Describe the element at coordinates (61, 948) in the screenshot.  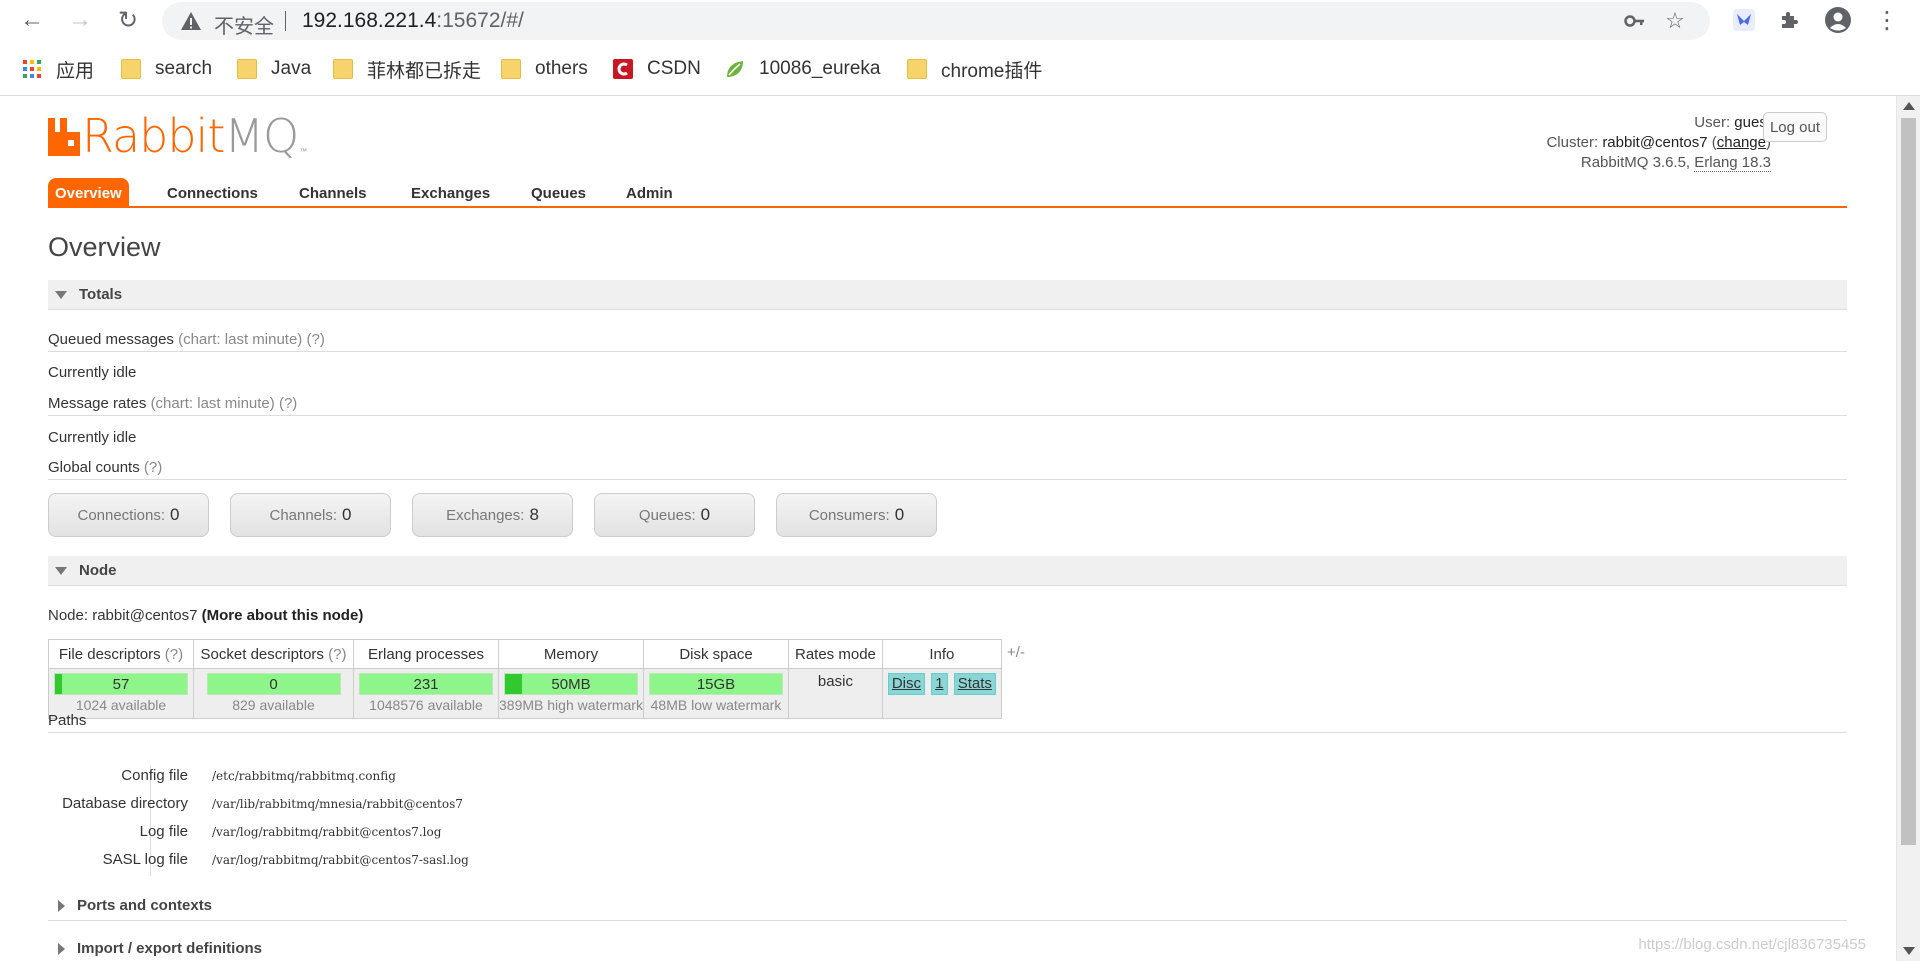
I see `collapsed-triangle-icon` at that location.